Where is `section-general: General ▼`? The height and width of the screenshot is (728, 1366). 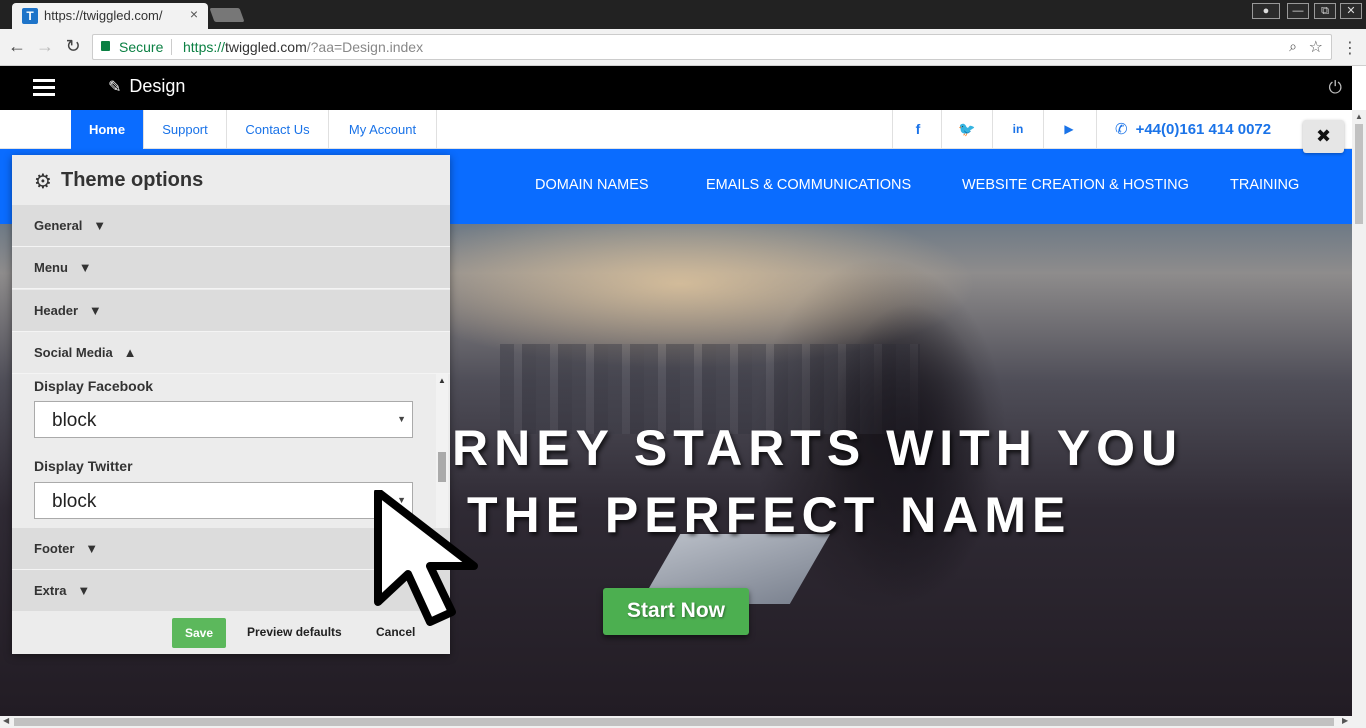
section-general: General ▼ is located at coordinates (231, 226).